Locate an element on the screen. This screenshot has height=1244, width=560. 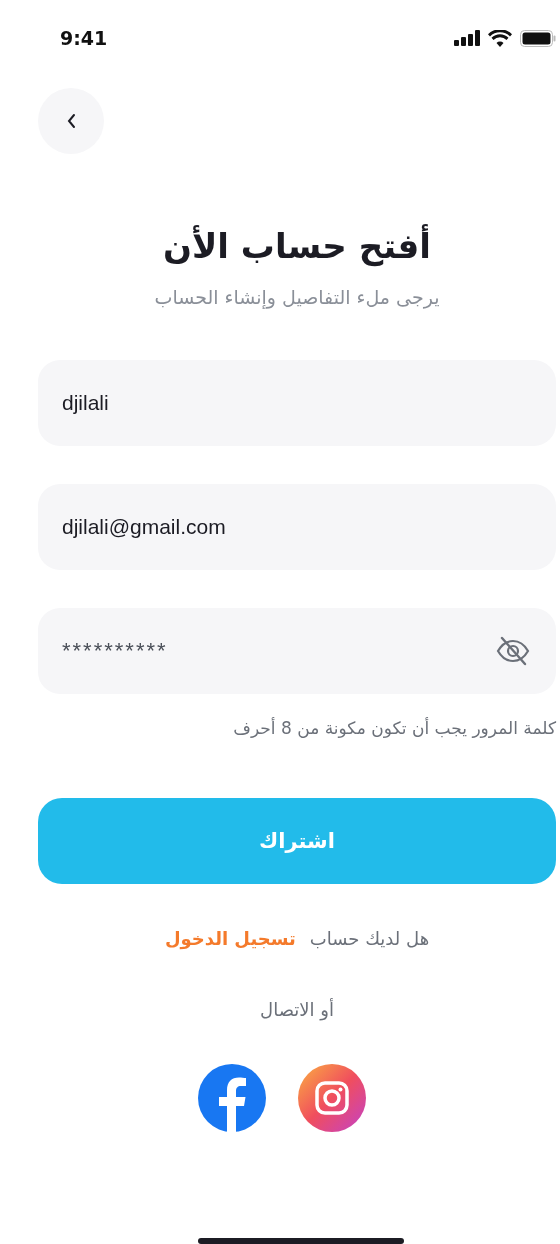
page-subtitle: يرجى ملء التفاصيل وإنشاء الحساب is located at coordinates (297, 297).